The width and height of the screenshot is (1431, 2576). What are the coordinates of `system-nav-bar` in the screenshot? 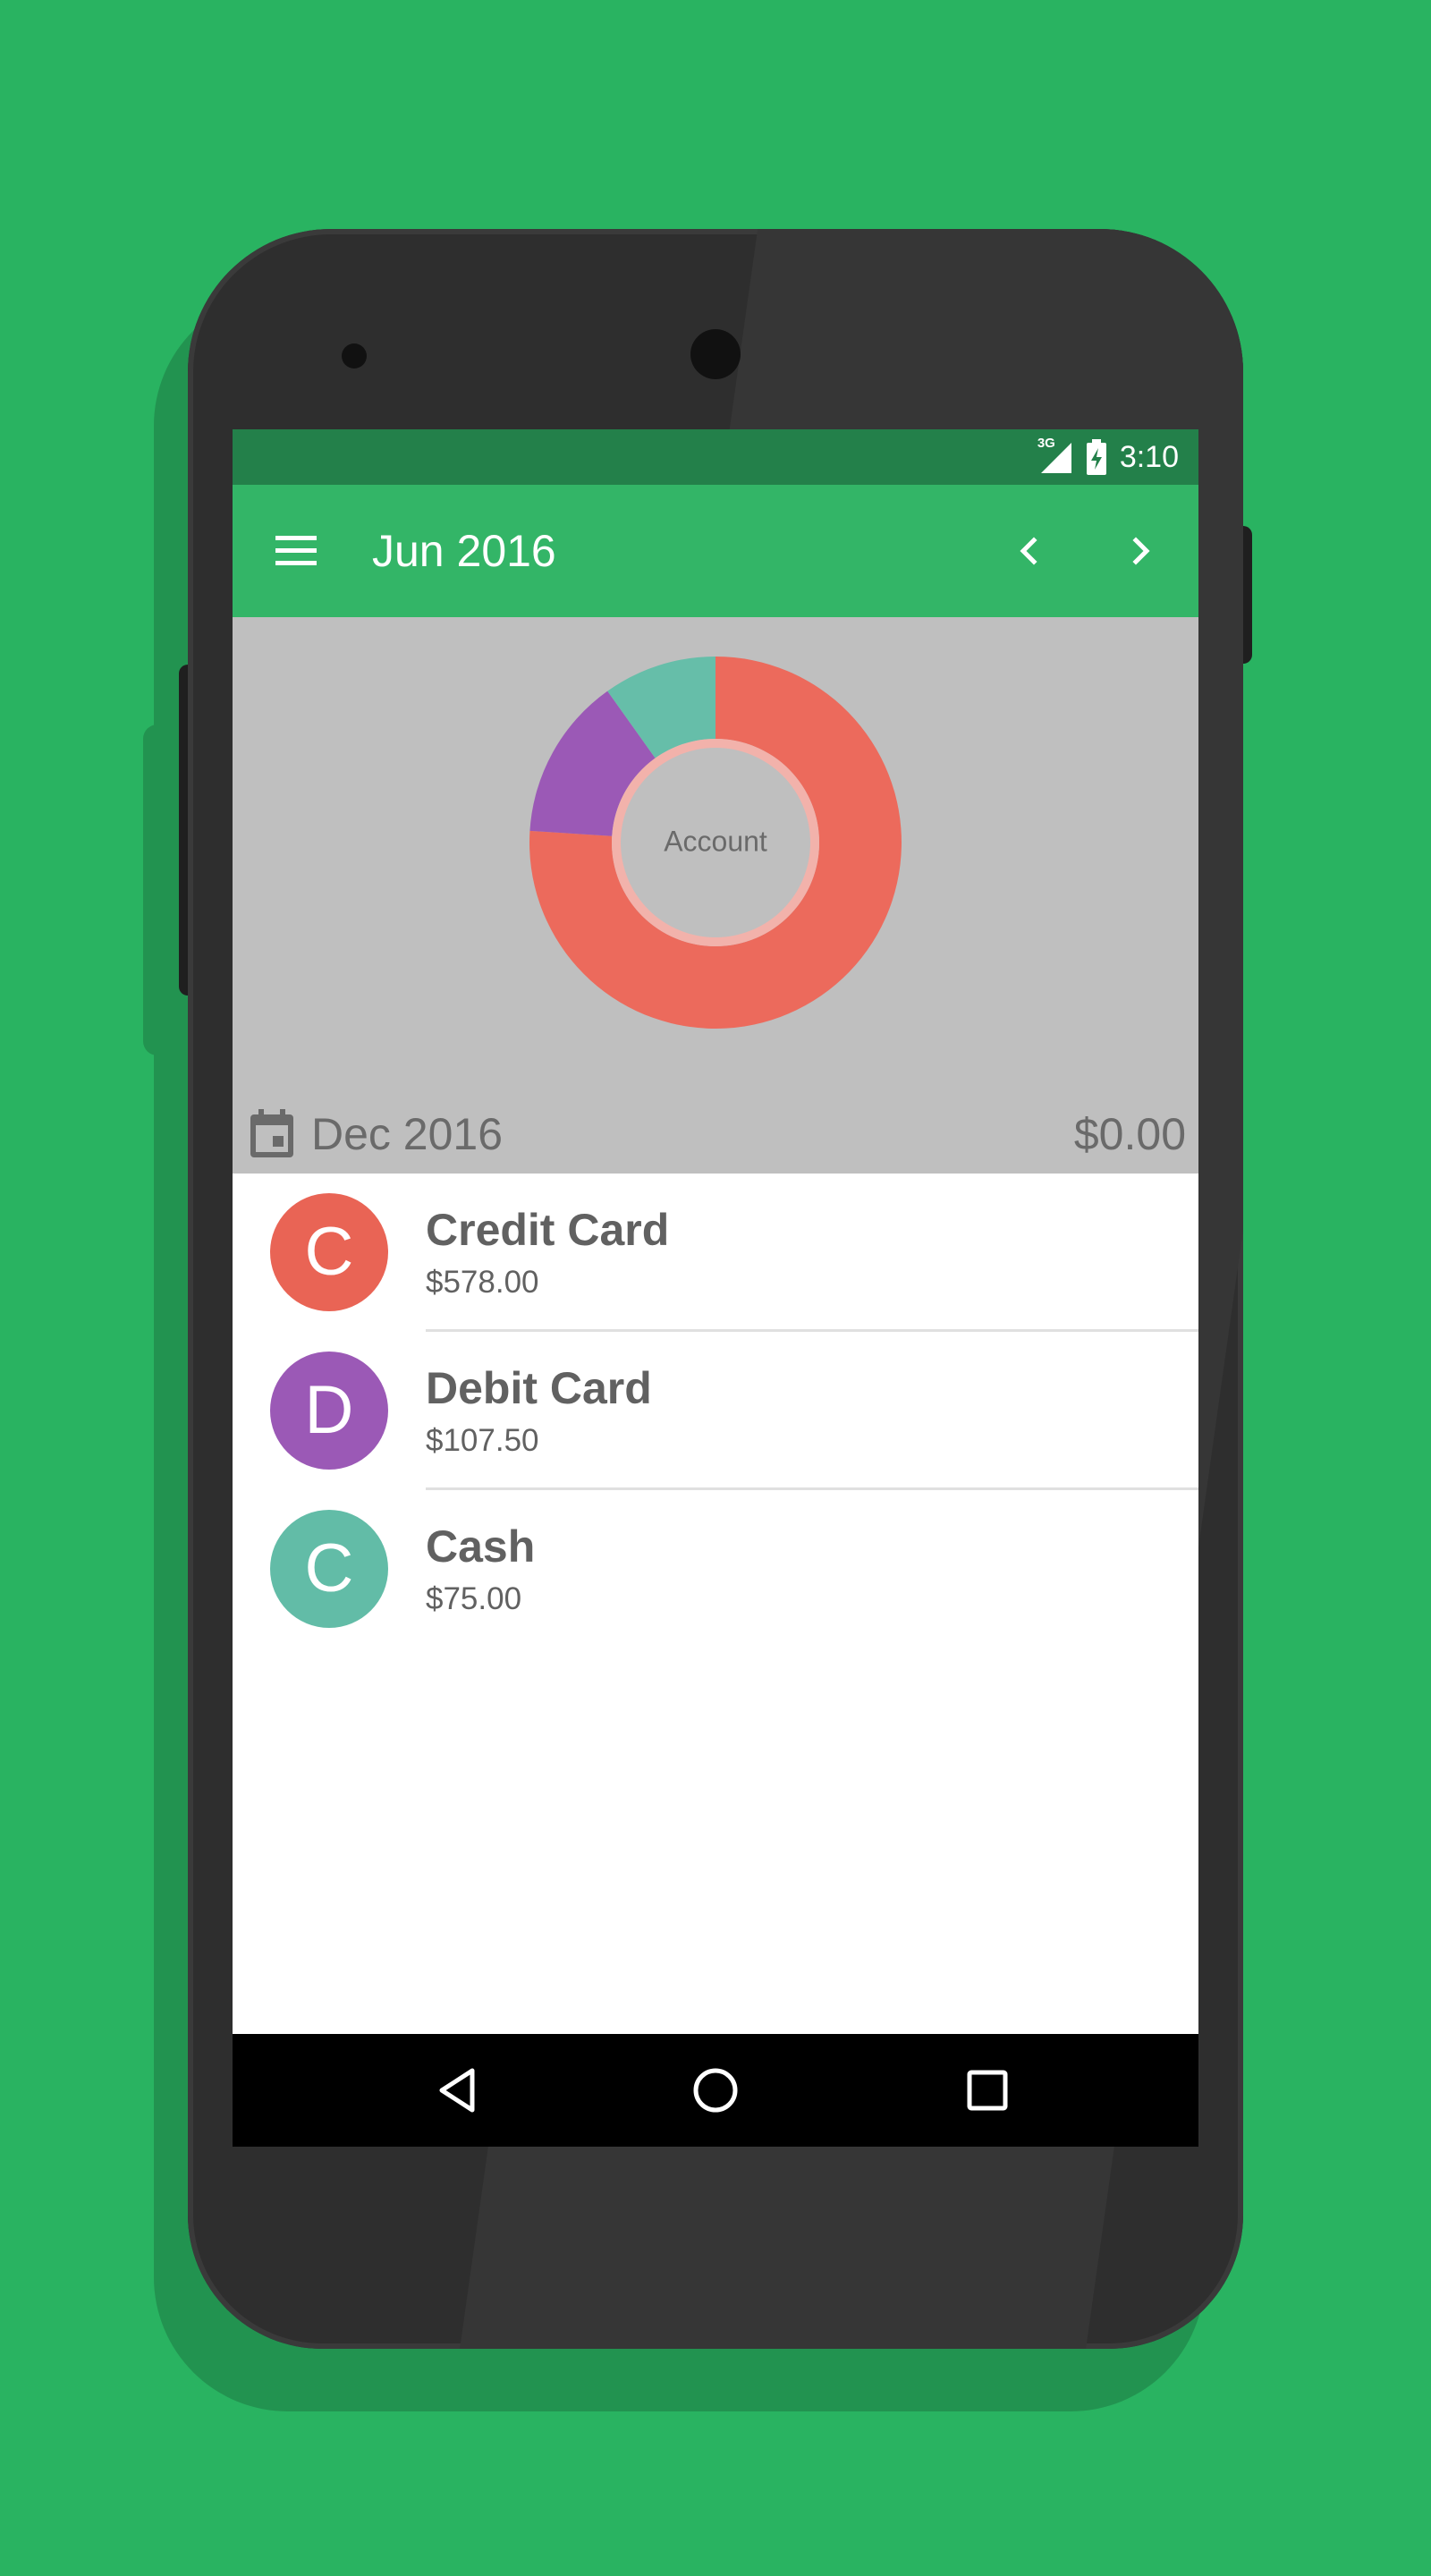 It's located at (716, 2090).